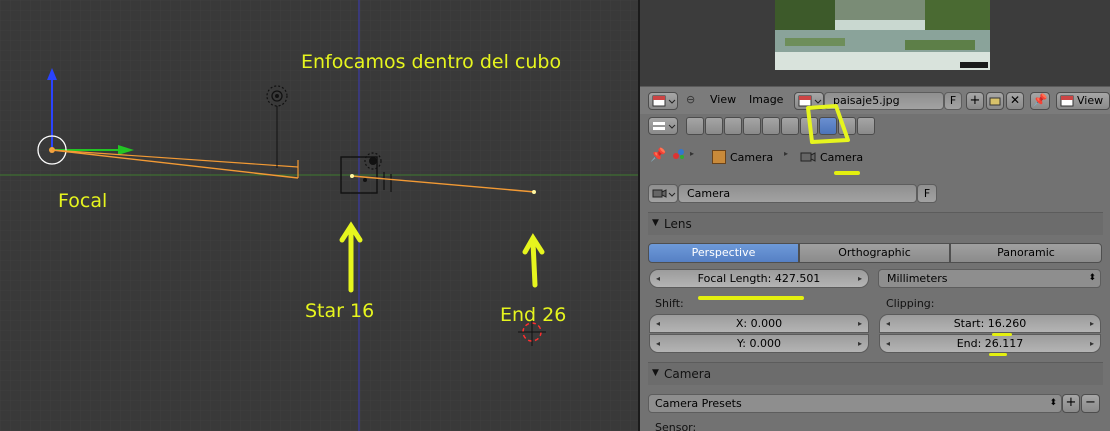  I want to click on focal-length-value: Focal Length: 427.501, so click(759, 278).